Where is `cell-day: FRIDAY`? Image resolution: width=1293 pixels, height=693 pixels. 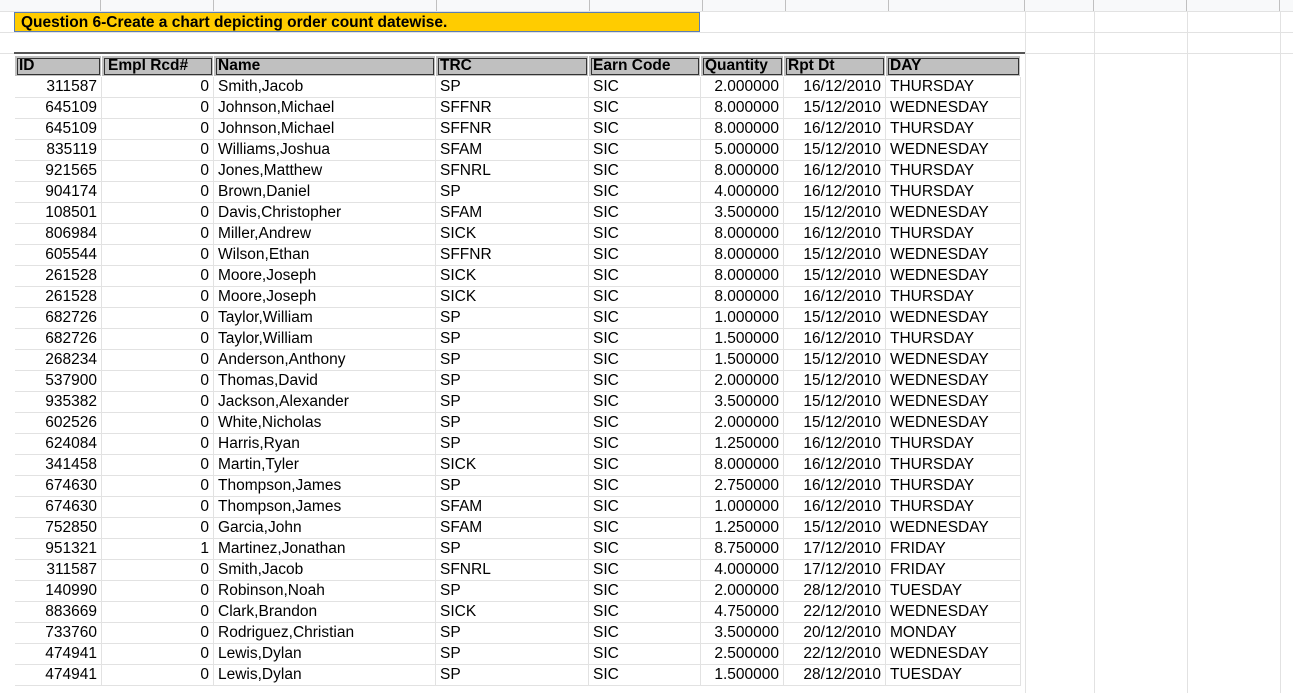
cell-day: FRIDAY is located at coordinates (953, 549).